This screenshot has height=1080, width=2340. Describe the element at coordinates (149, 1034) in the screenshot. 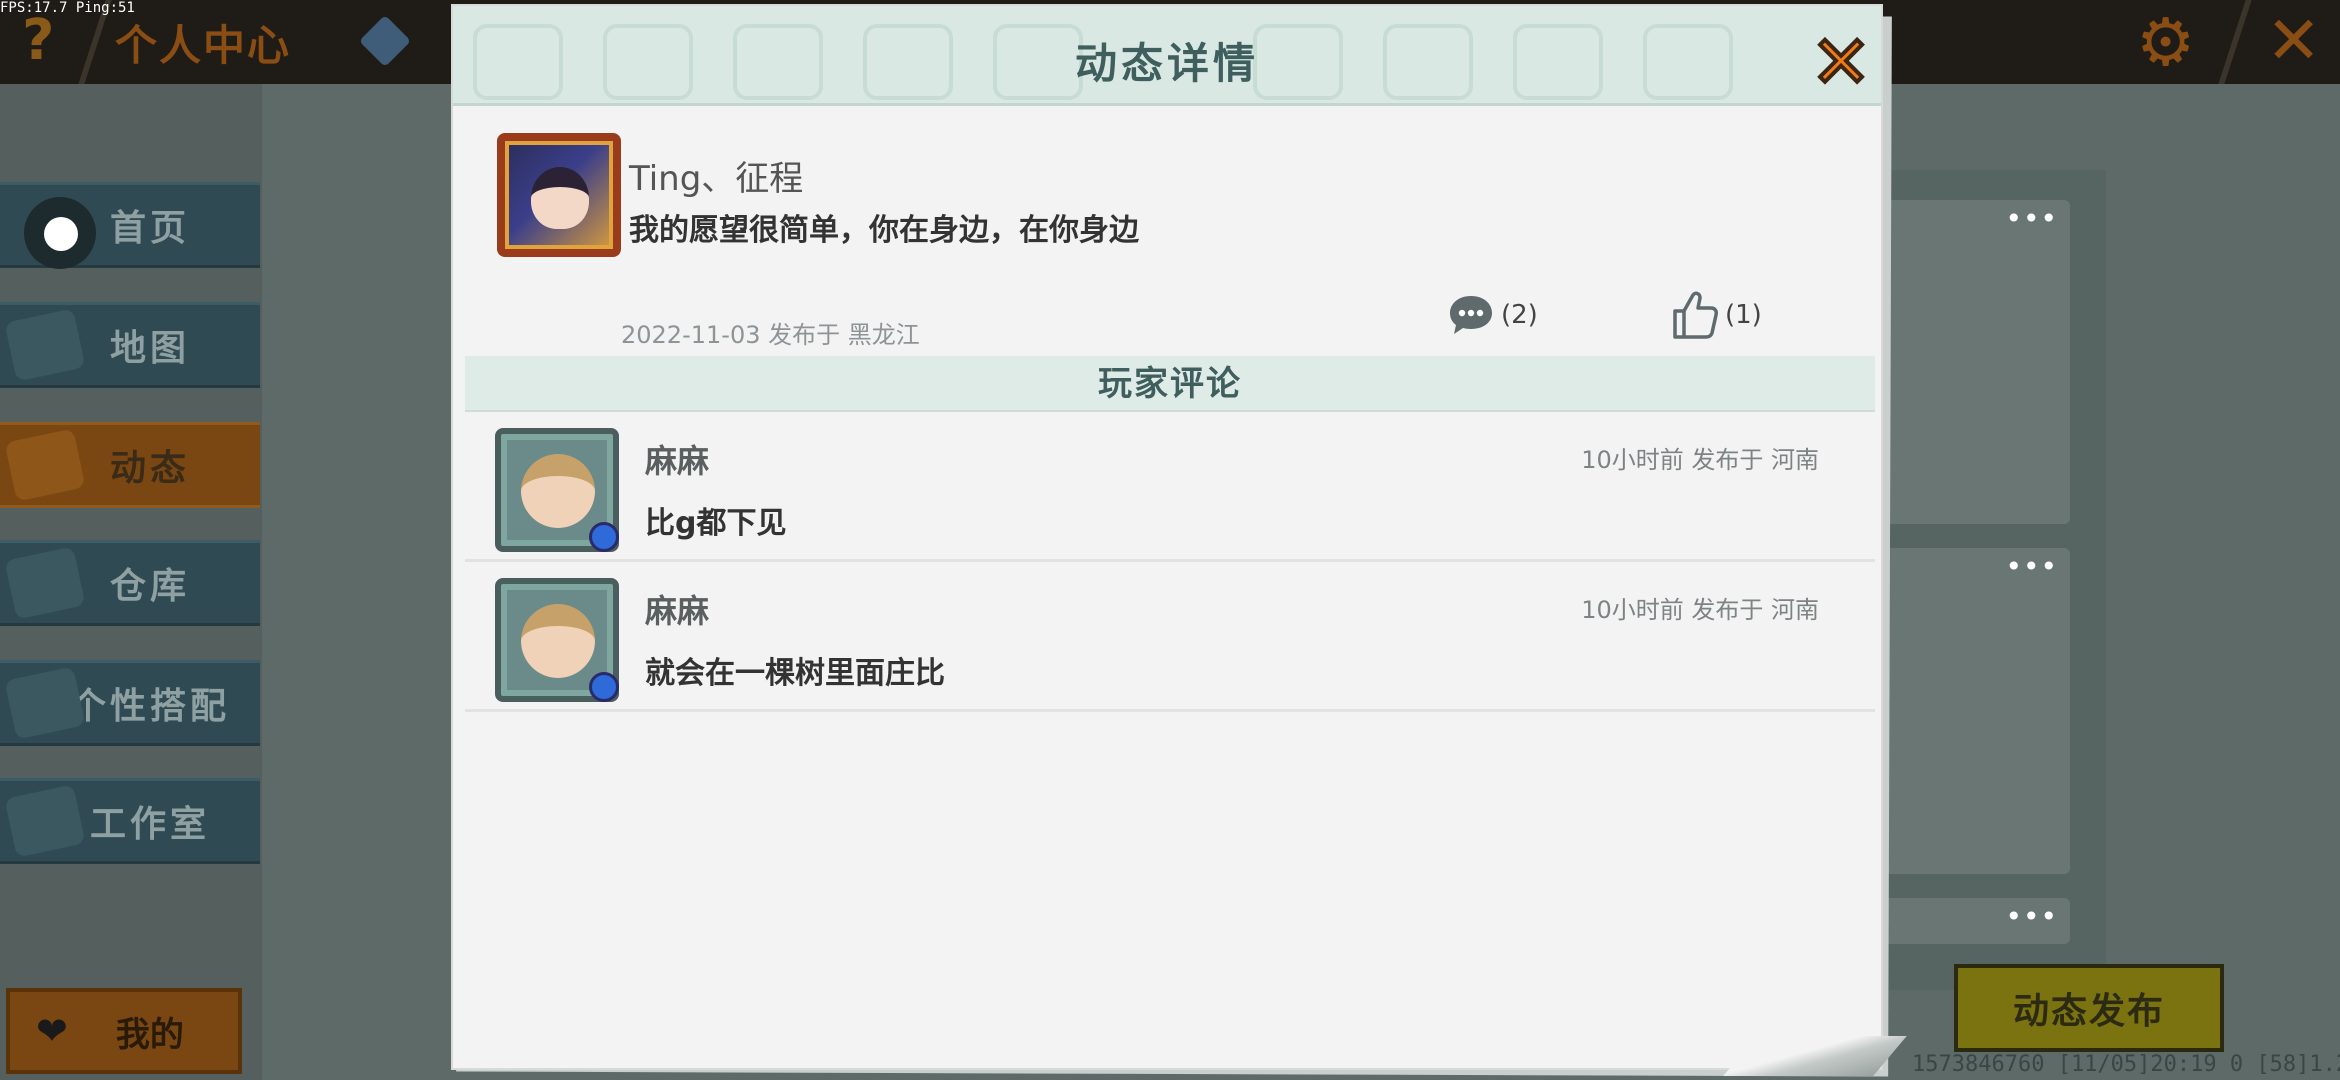

I see `mine-button-label: 我的` at that location.